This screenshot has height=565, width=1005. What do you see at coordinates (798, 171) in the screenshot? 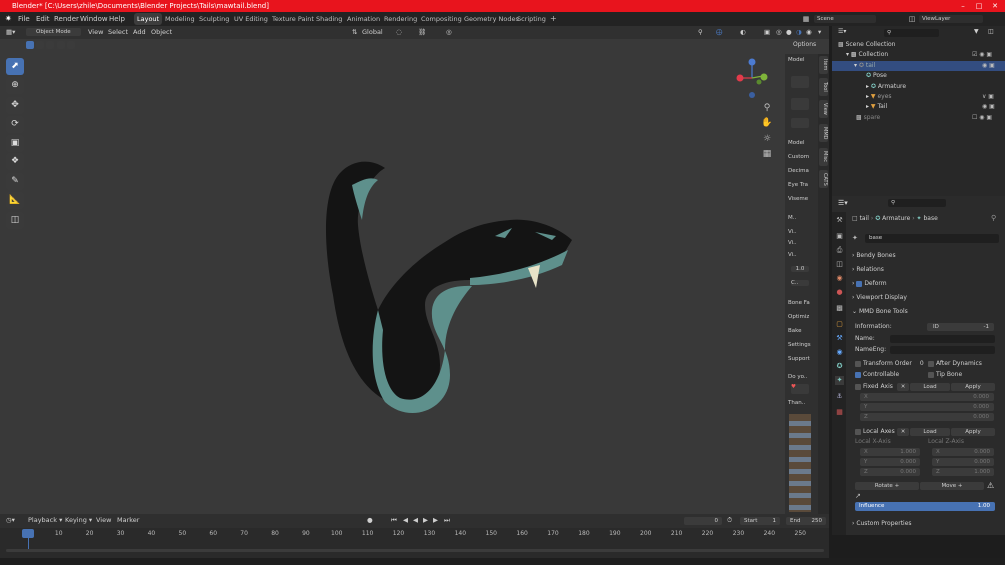
I see `np-decimation: Decima` at bounding box center [798, 171].